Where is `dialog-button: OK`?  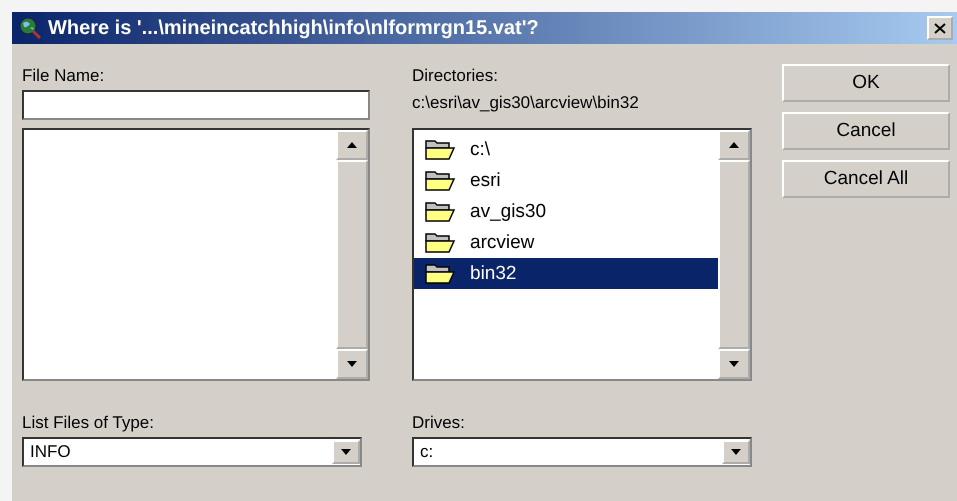 dialog-button: OK is located at coordinates (866, 83).